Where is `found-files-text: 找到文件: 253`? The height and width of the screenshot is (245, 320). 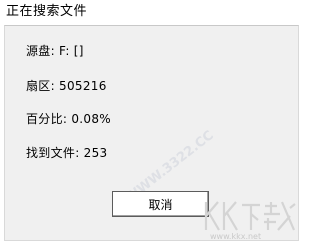 found-files-text: 找到文件: 253 is located at coordinates (67, 153).